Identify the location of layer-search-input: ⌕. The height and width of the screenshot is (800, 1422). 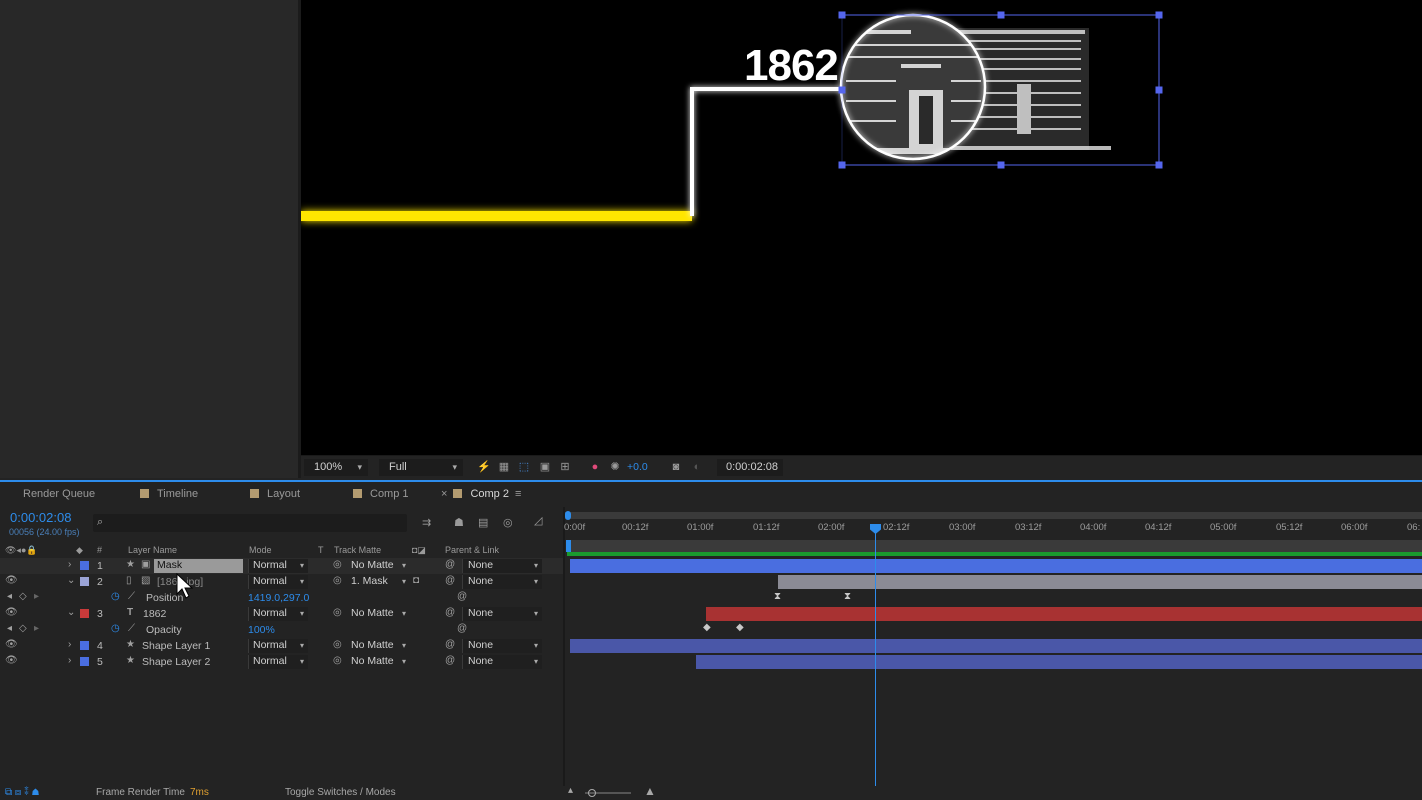
(250, 523).